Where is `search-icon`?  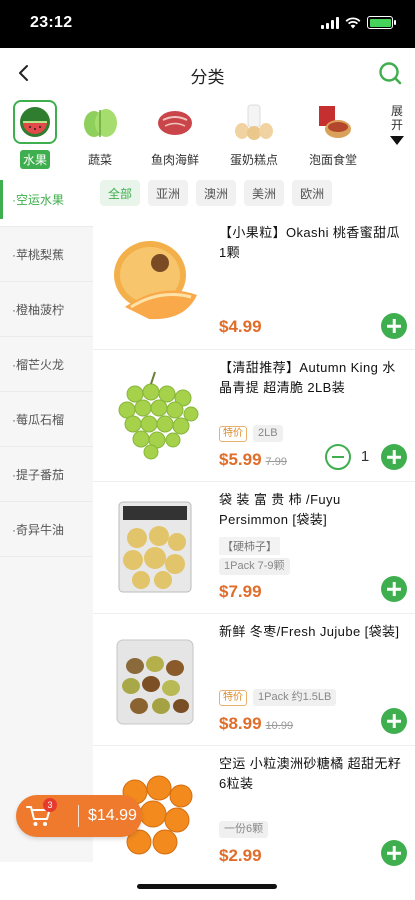 search-icon is located at coordinates (390, 73).